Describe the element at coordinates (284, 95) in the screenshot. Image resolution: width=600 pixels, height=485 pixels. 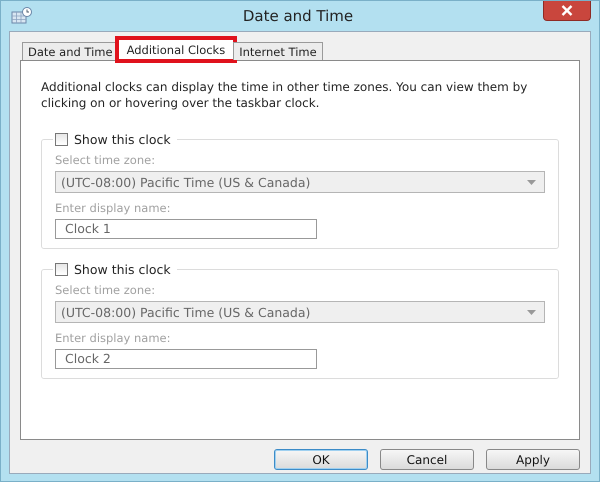
I see `description-text: Additional clocks can display the time in other time zones. You can view them by clicking on or hovering over the taskbar clock.` at that location.